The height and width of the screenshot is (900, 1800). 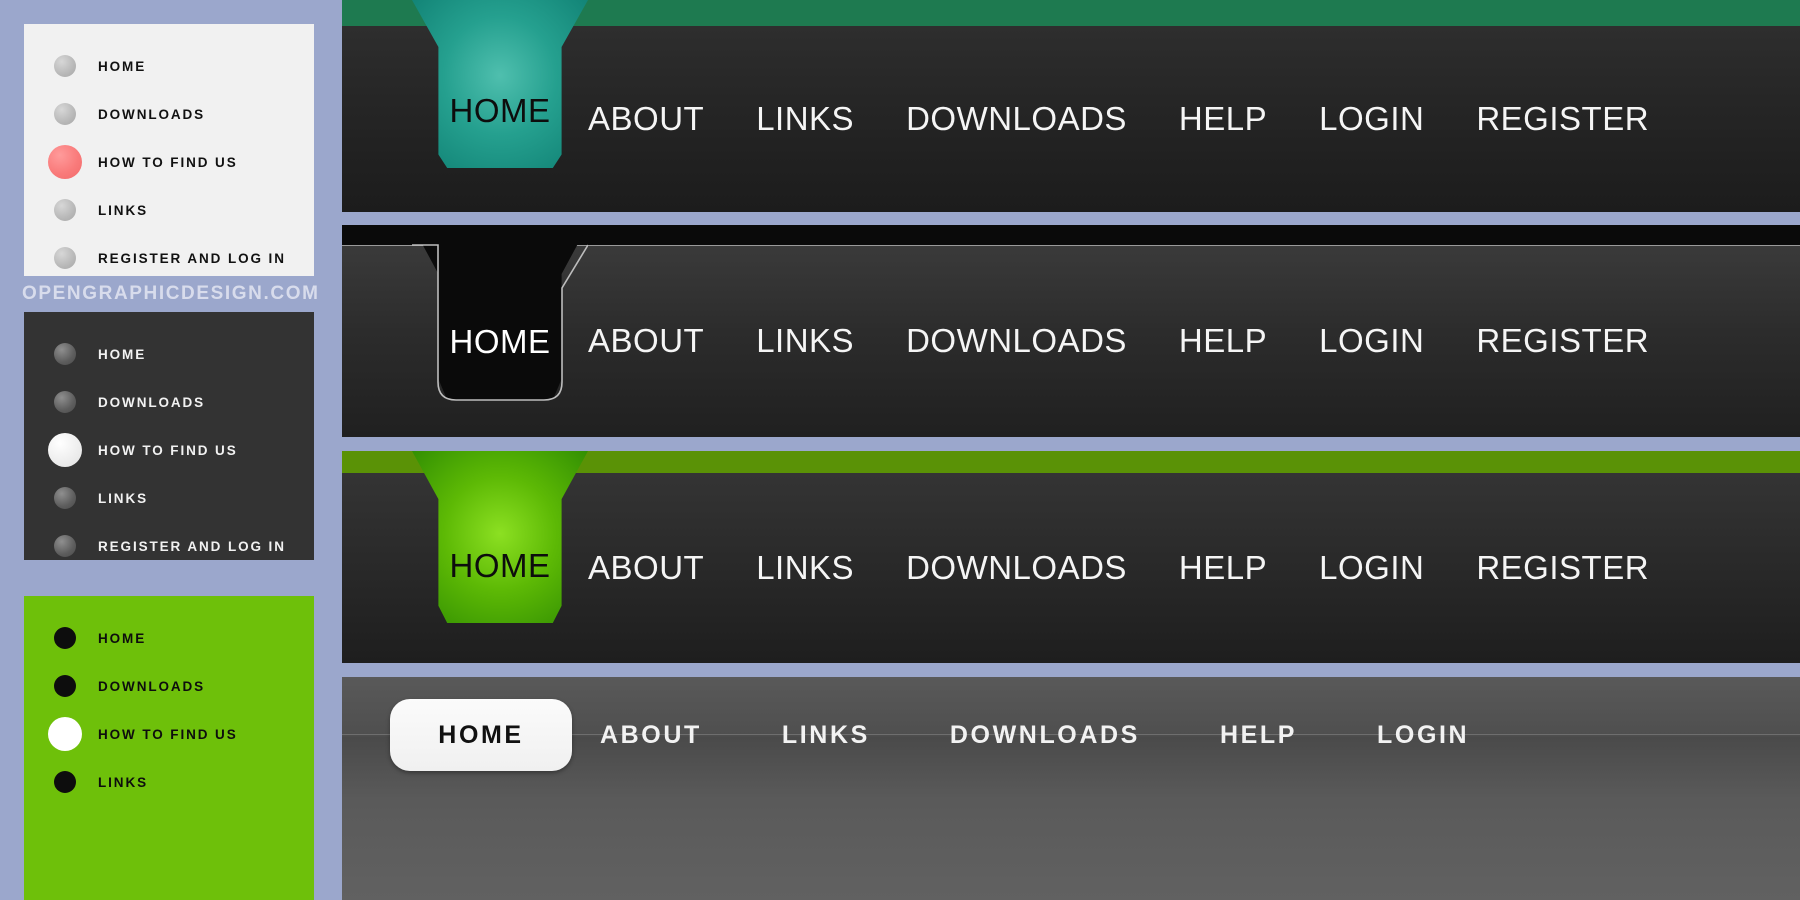 I want to click on navbar-green-link-login: LOGIN, so click(x=1371, y=568).